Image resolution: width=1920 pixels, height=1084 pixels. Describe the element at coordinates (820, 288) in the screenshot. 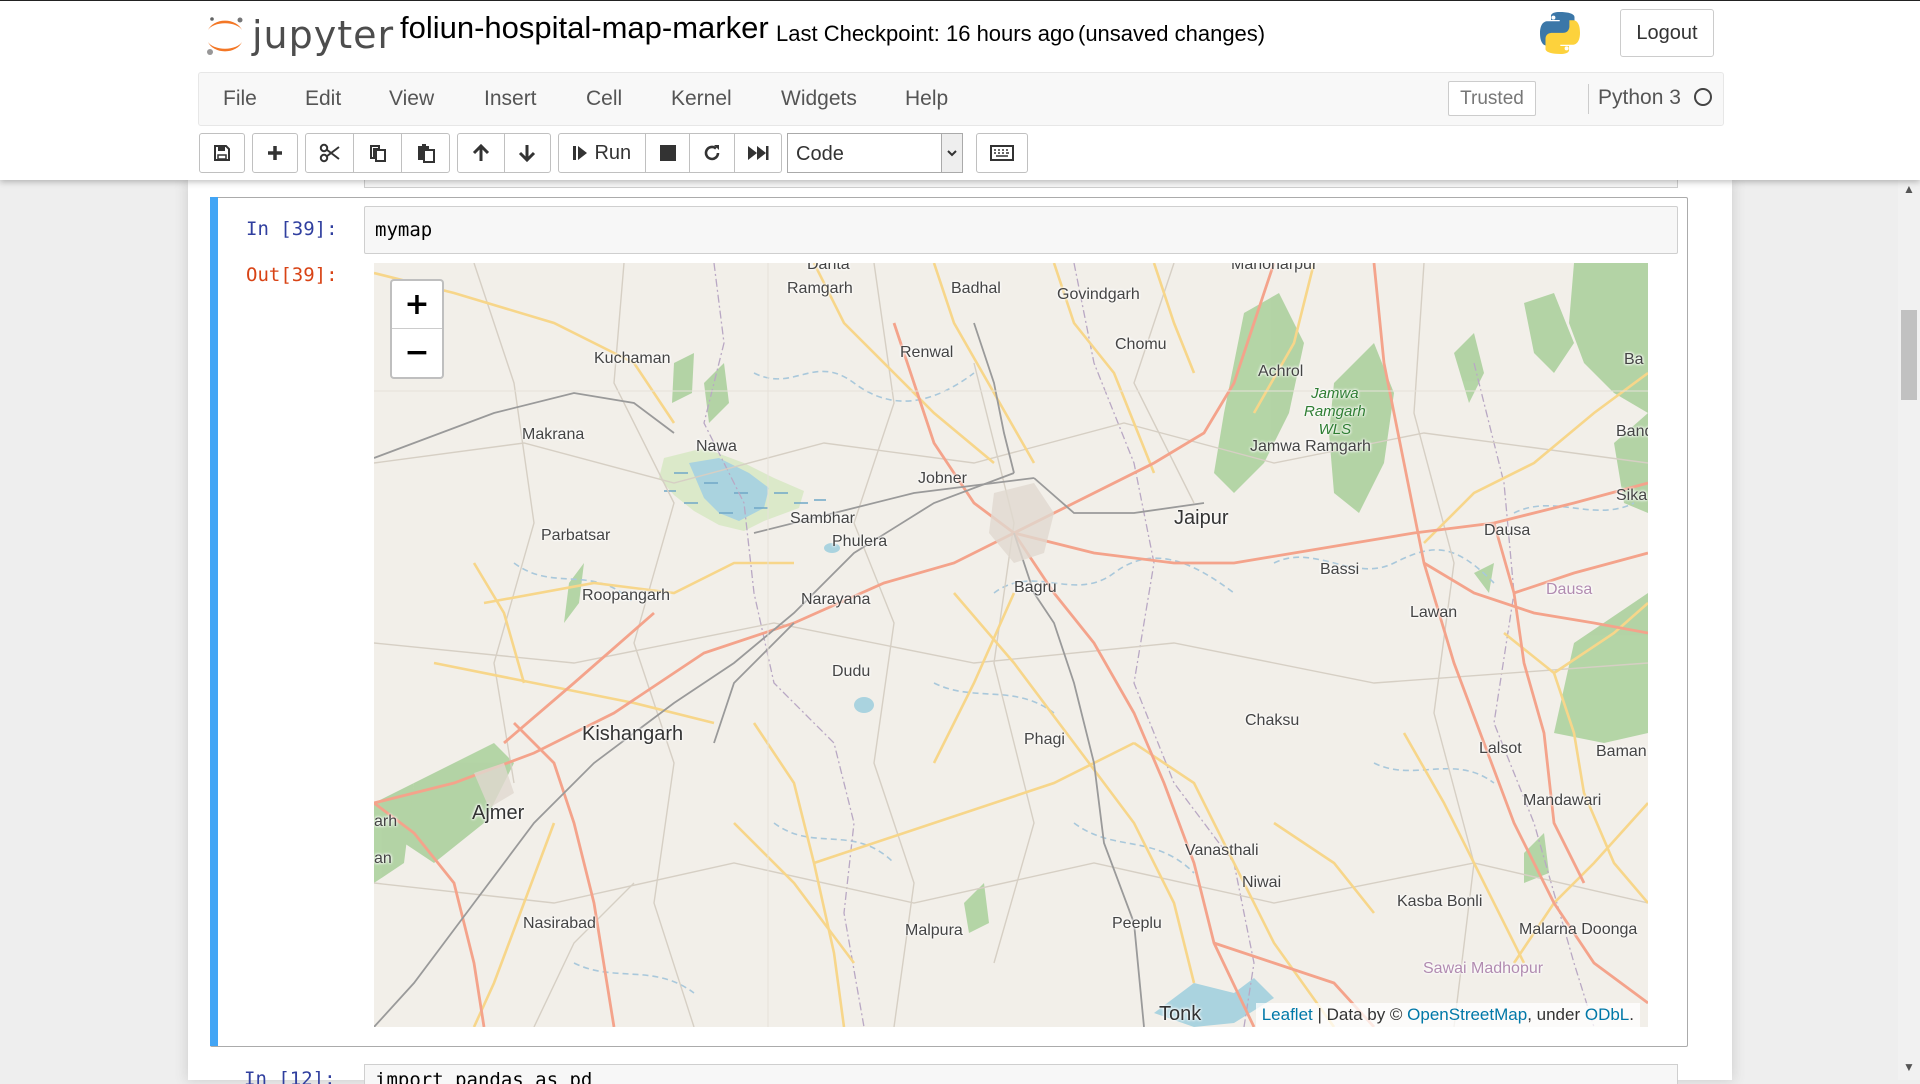

I see `map-place-label: Ramgarh` at that location.